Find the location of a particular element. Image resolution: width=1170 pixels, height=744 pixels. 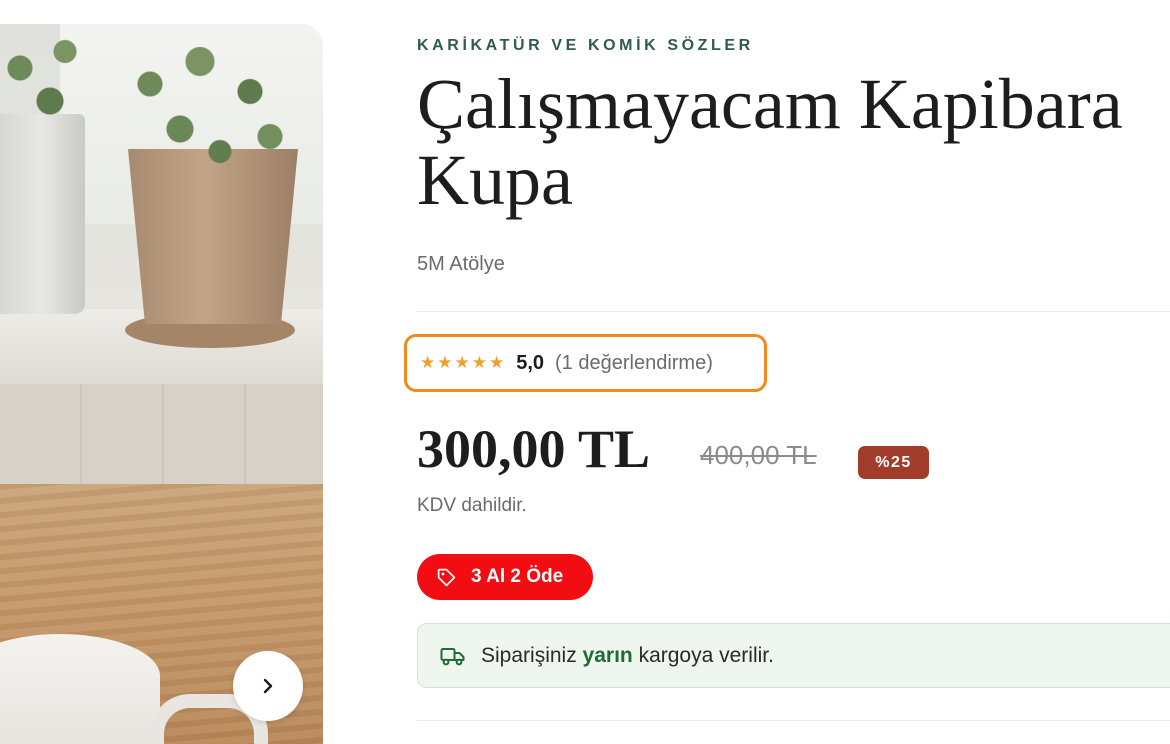

rating-review-count: (1 değerlendirme) is located at coordinates (634, 363).